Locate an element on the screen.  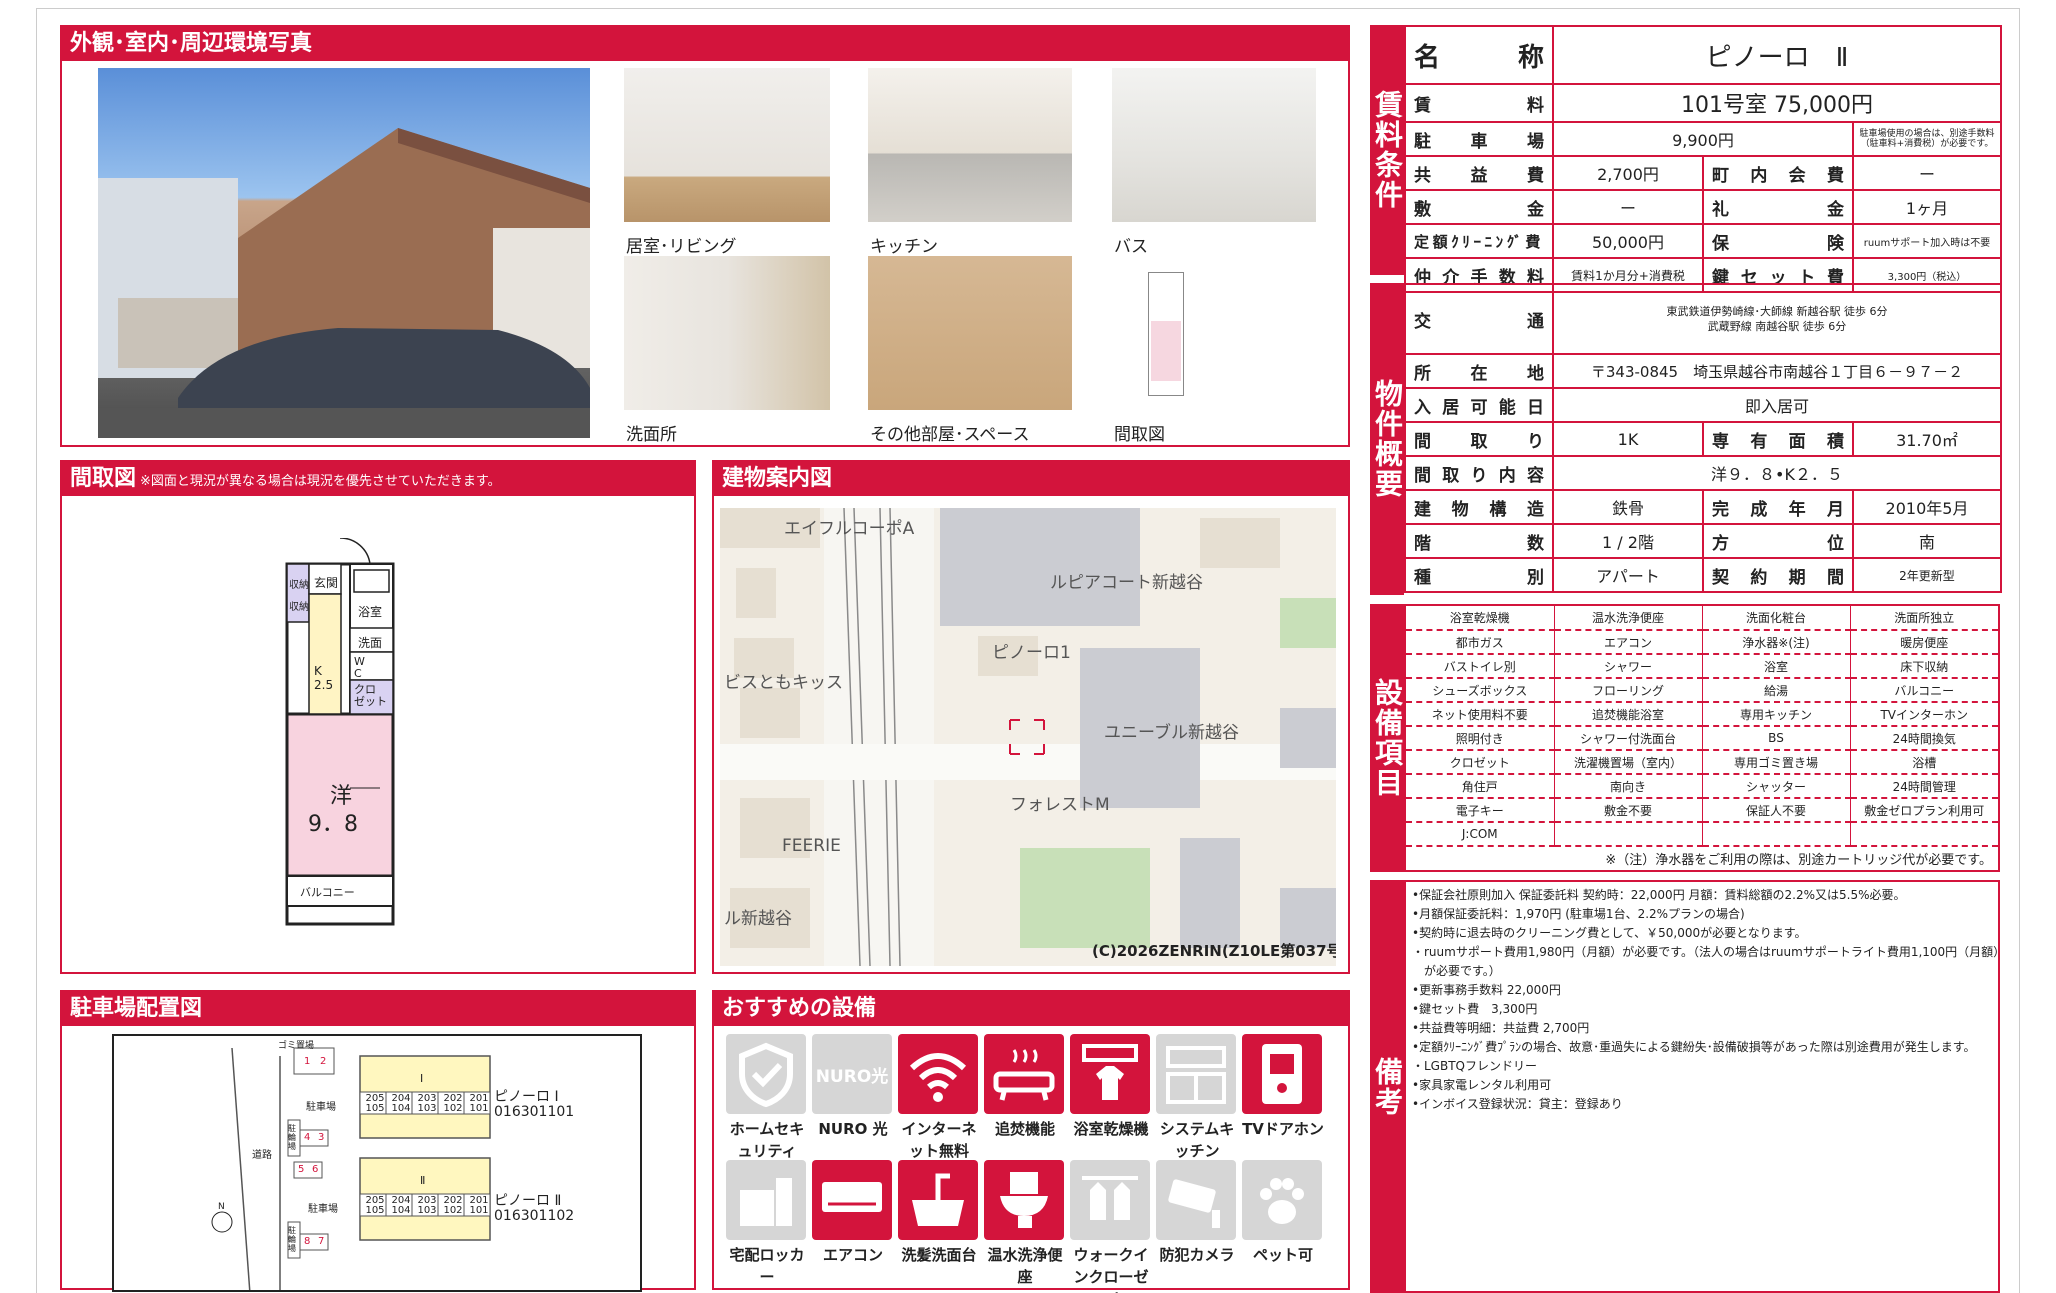
town-fee-label: 町内会費 is located at coordinates (1778, 173).